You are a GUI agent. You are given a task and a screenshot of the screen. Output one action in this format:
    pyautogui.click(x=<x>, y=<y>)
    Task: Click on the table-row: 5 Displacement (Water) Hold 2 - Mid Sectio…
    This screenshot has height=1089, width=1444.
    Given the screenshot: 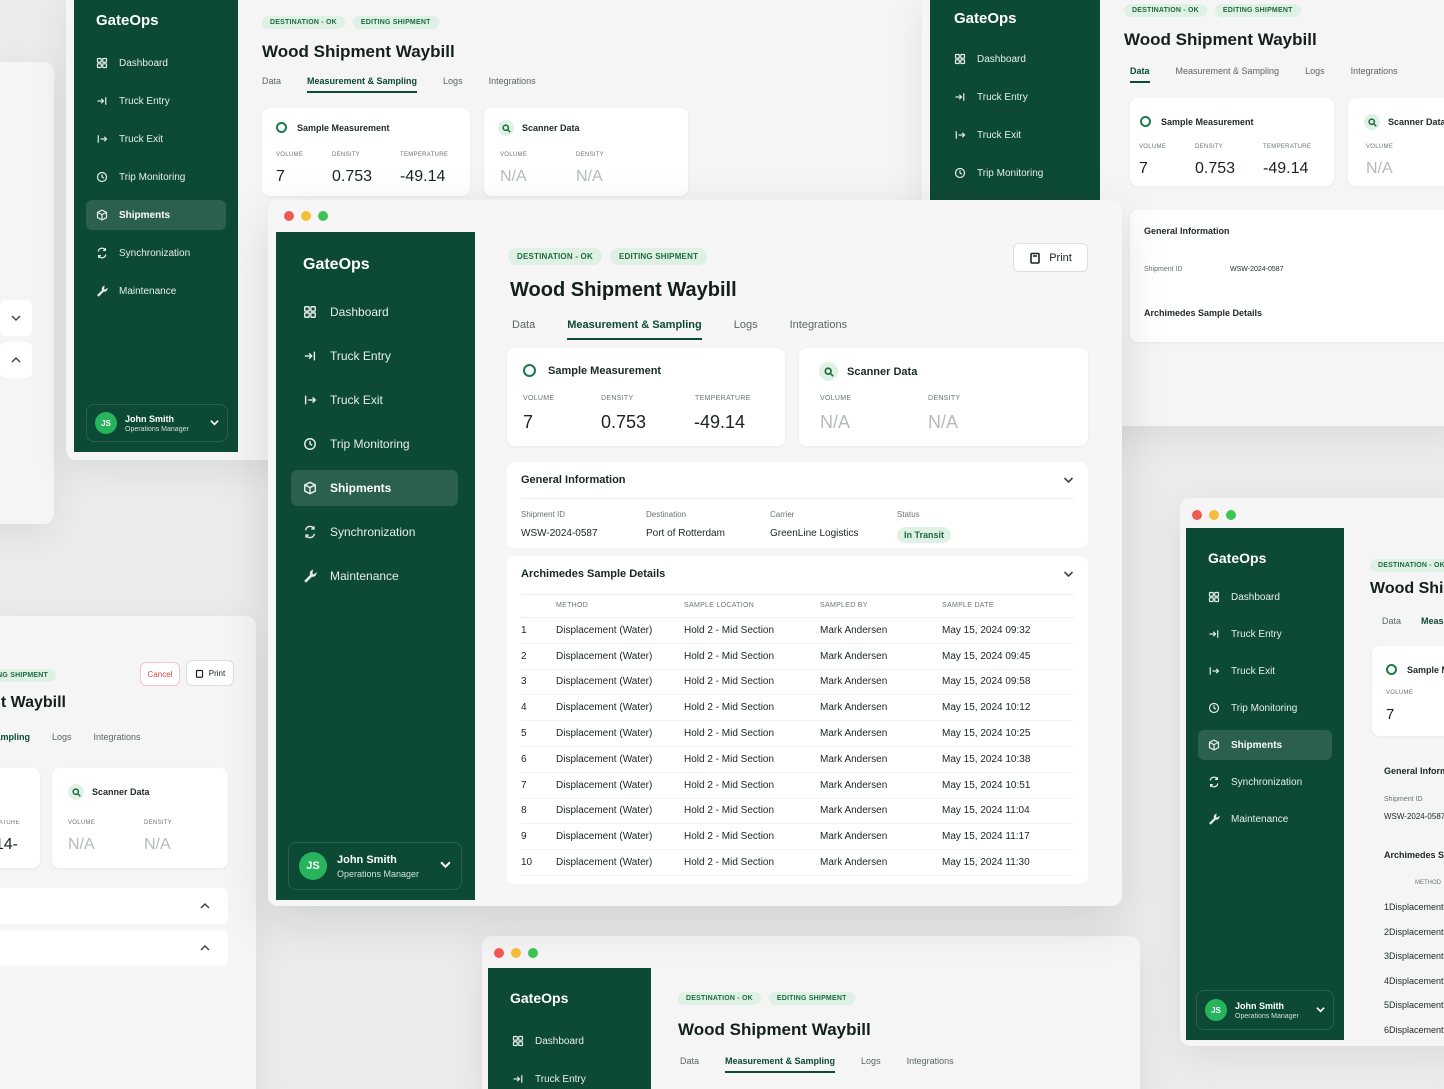 What is the action you would take?
    pyautogui.click(x=797, y=733)
    